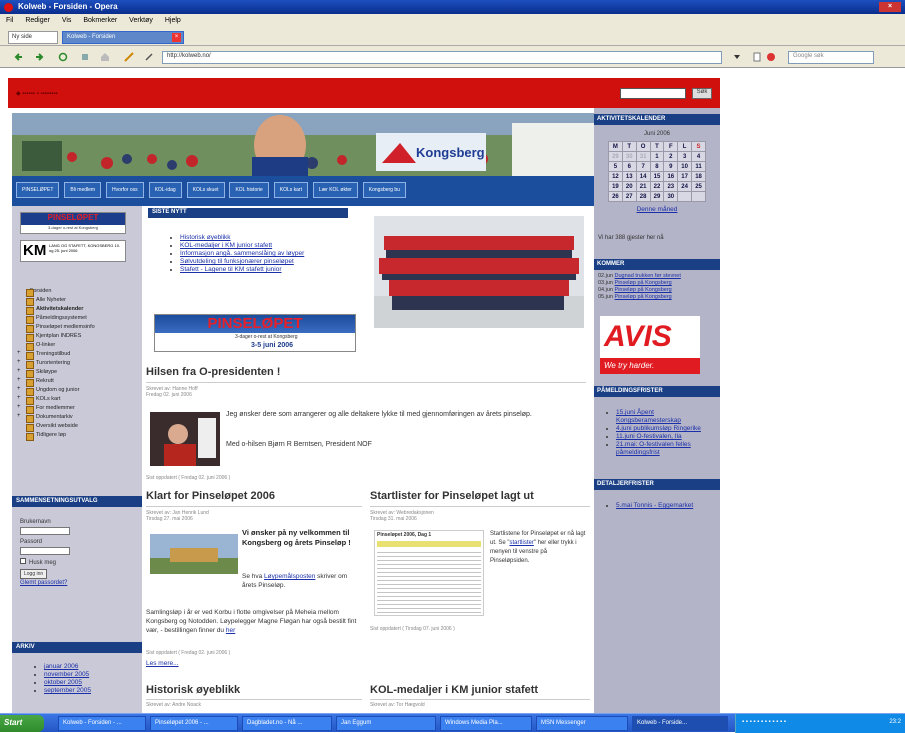 The image size is (905, 733). I want to click on avis-ad: AVIS We try harder., so click(650, 345).